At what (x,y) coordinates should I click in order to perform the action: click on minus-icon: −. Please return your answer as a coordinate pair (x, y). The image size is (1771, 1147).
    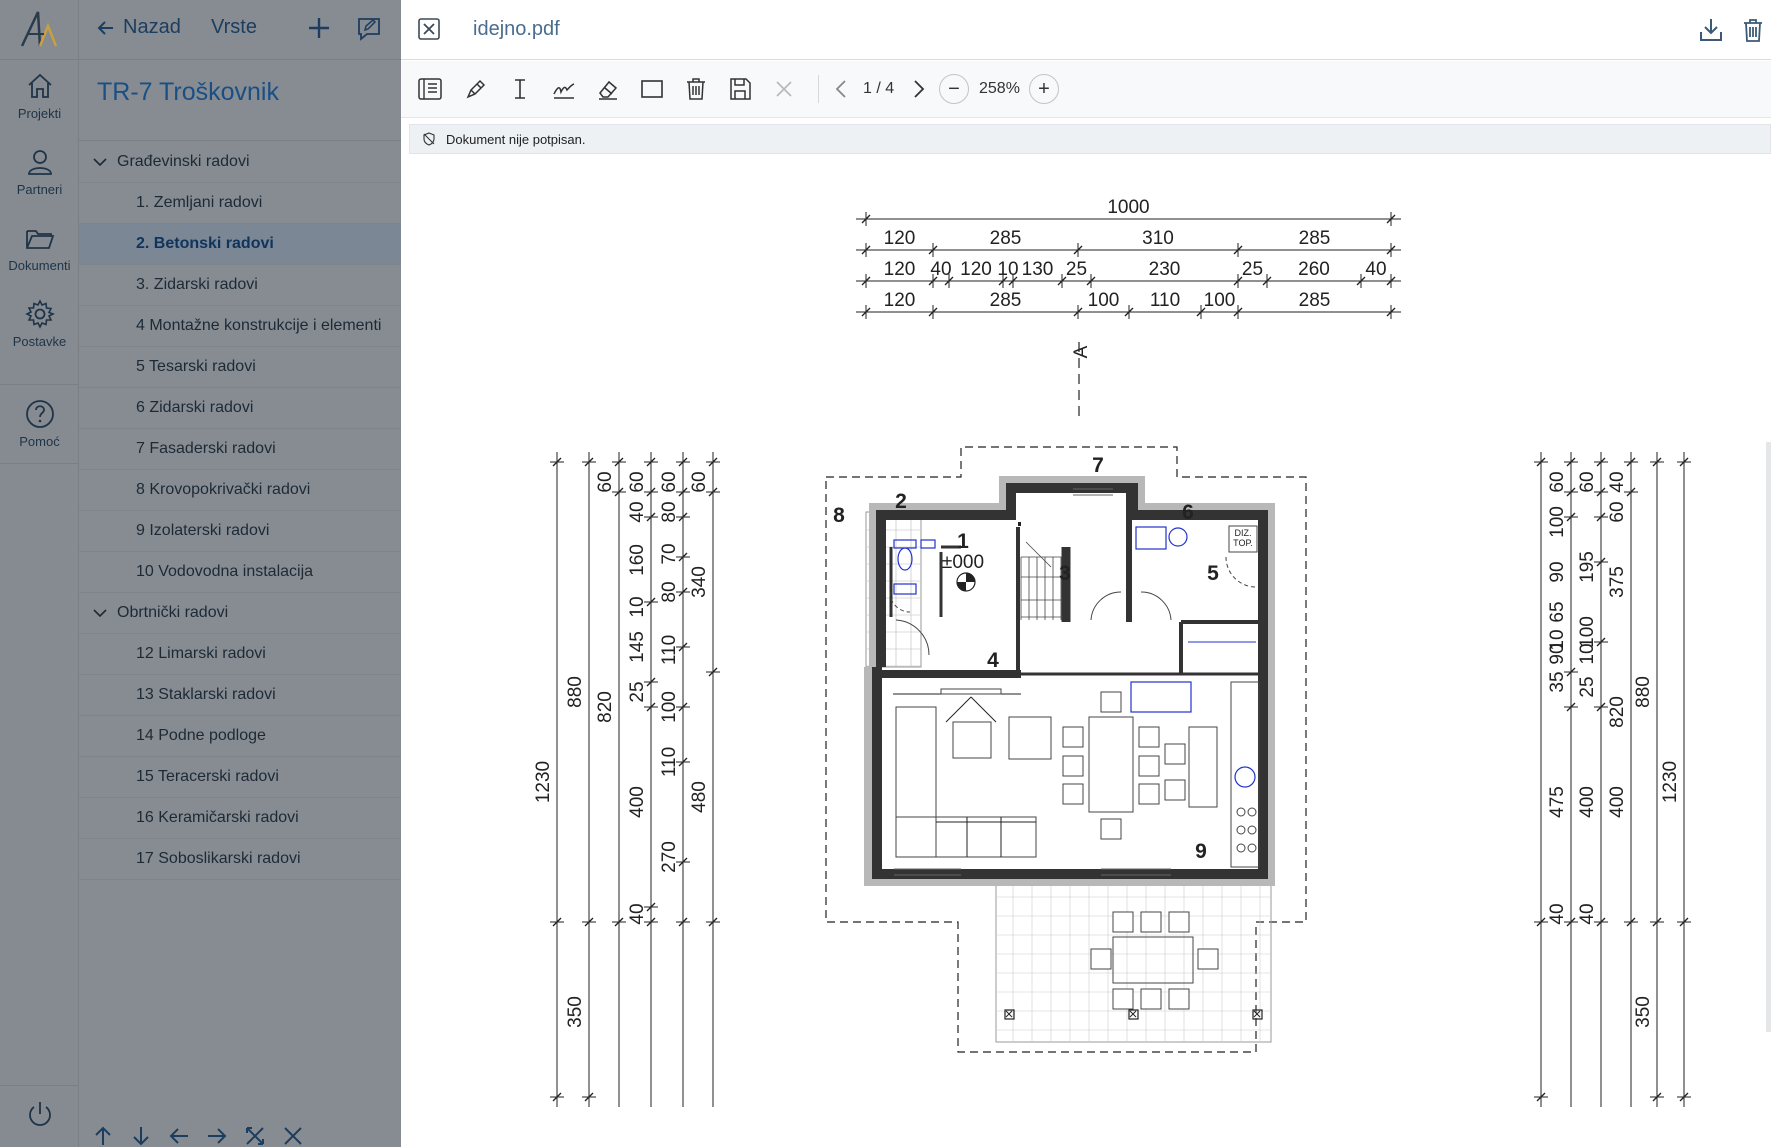
    Looking at the image, I should click on (954, 88).